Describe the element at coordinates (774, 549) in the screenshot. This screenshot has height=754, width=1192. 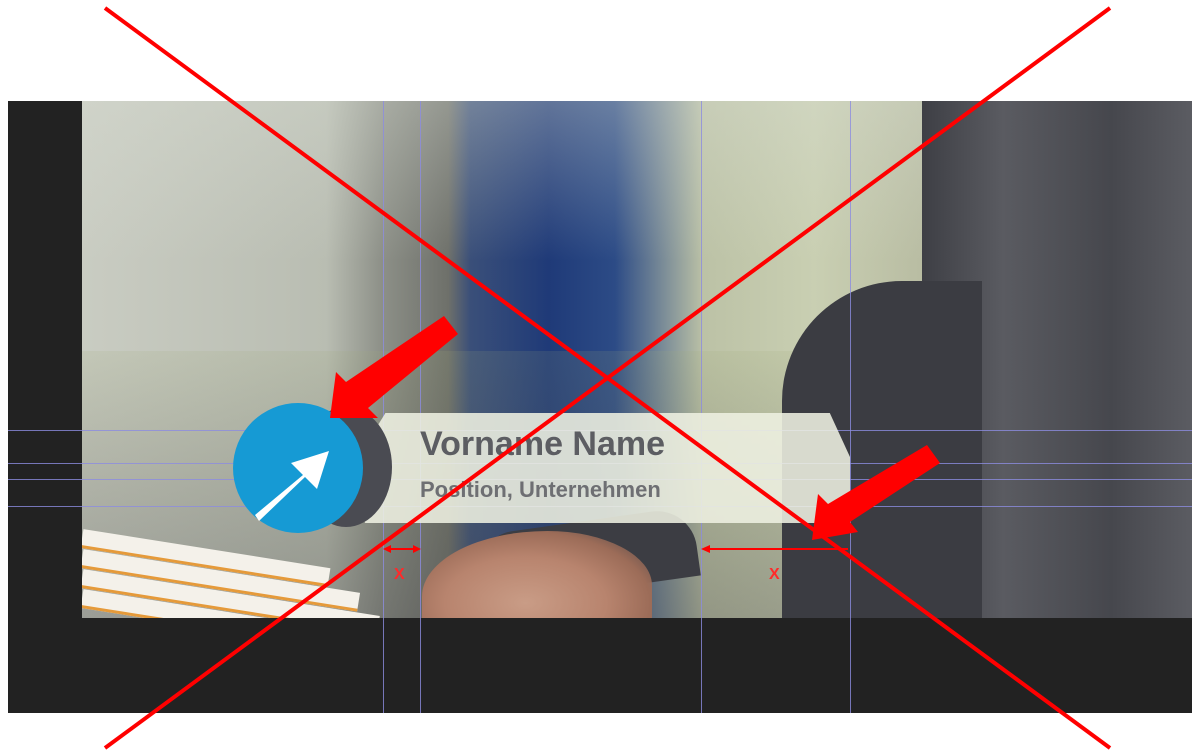
I see `measure-arrow-right` at that location.